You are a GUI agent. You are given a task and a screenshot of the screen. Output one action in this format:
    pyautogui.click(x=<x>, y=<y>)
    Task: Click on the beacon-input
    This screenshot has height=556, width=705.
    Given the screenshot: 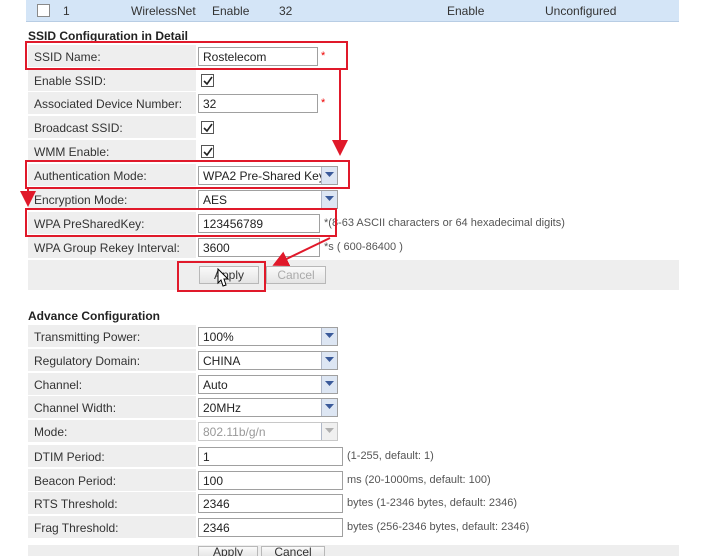 What is the action you would take?
    pyautogui.click(x=270, y=480)
    